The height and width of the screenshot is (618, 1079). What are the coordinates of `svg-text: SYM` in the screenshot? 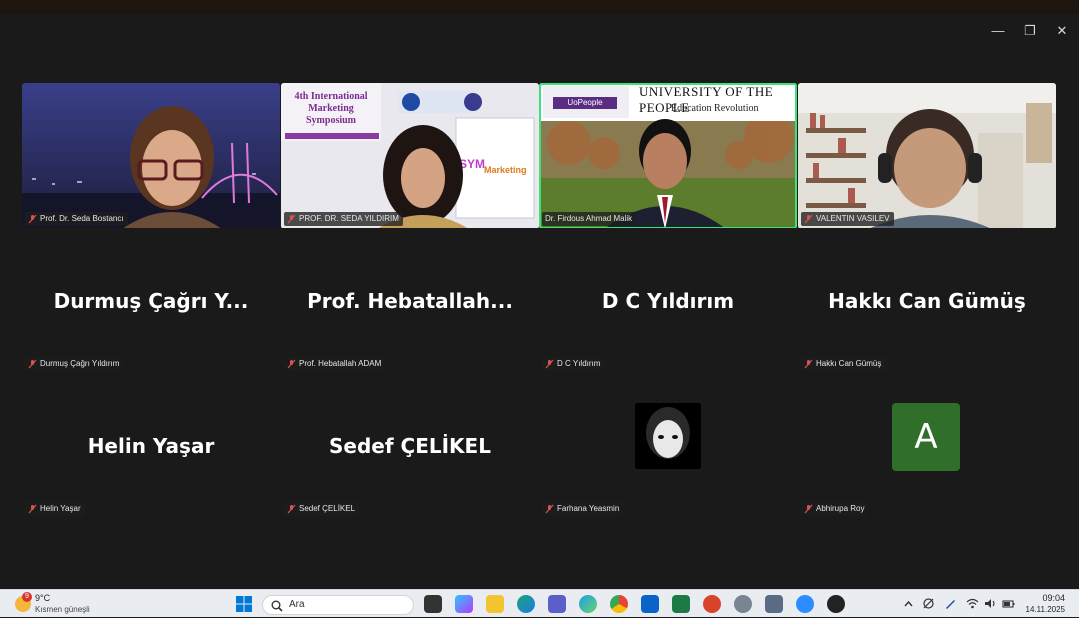 It's located at (472, 164).